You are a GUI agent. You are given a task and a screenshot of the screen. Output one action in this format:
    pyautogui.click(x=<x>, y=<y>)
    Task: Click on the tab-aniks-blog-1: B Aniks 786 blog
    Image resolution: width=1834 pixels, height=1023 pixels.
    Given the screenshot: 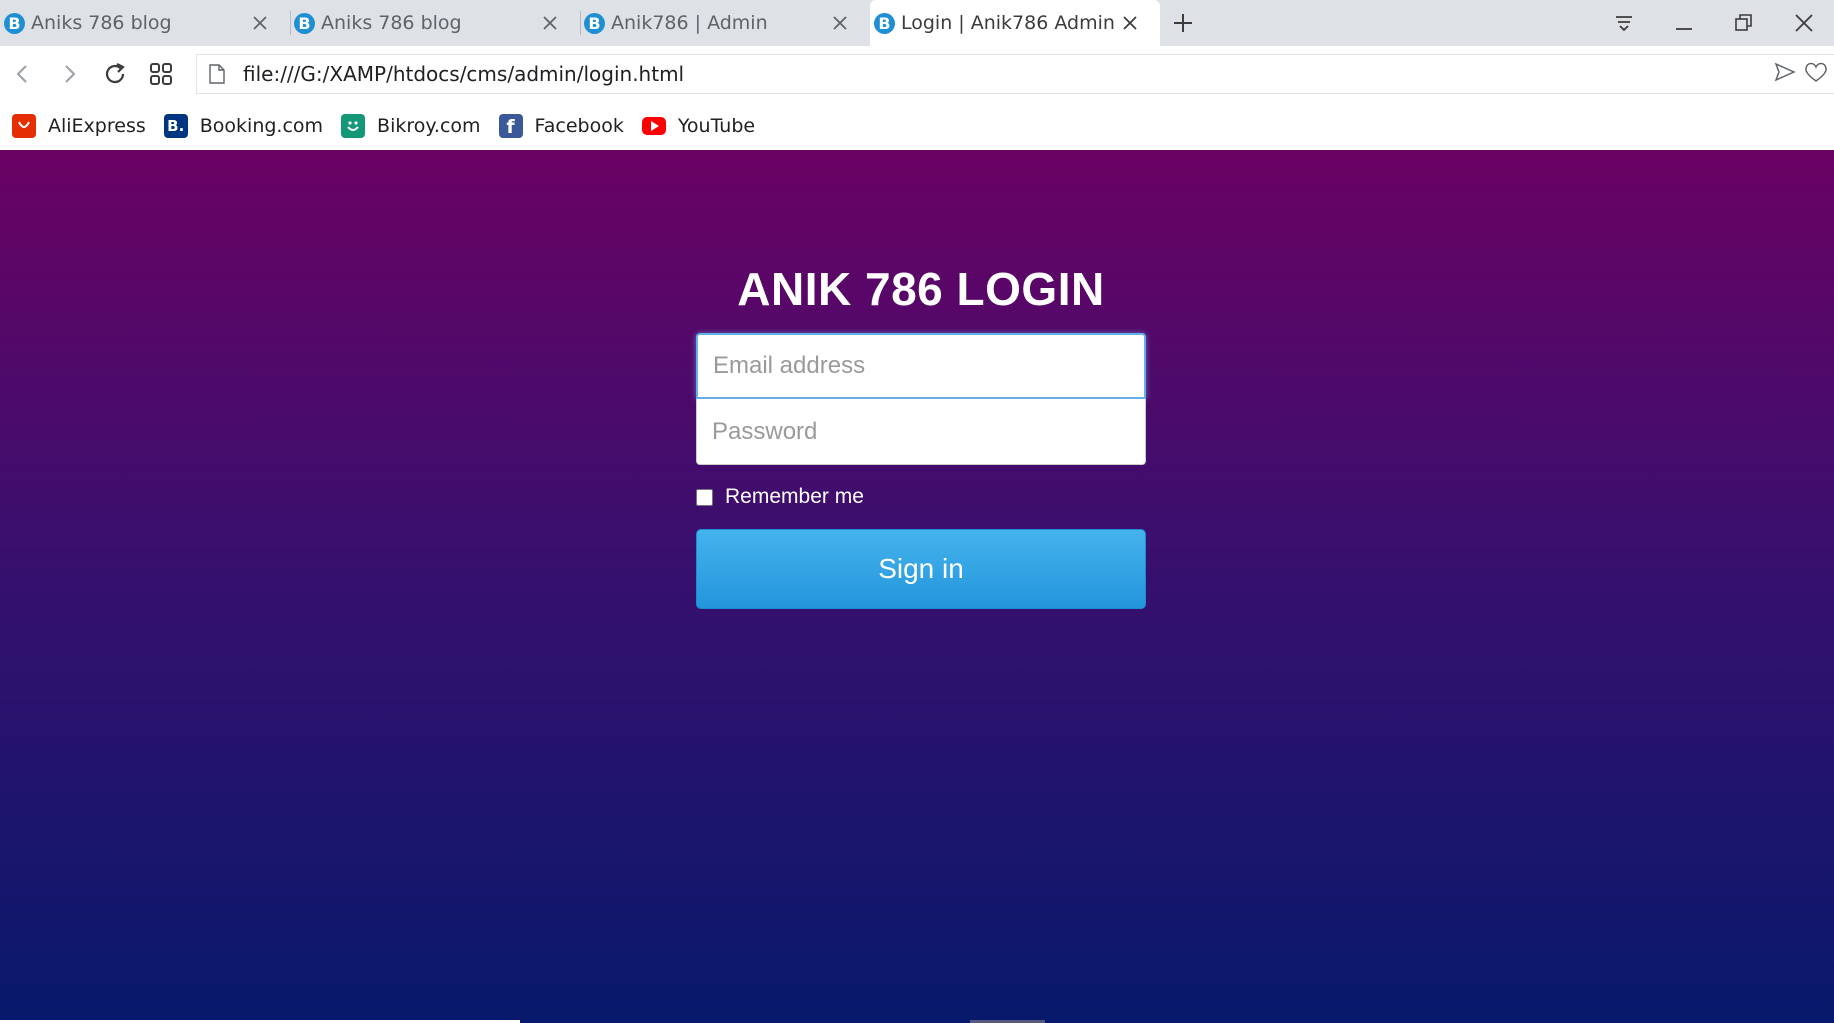 What is the action you would take?
    pyautogui.click(x=145, y=23)
    